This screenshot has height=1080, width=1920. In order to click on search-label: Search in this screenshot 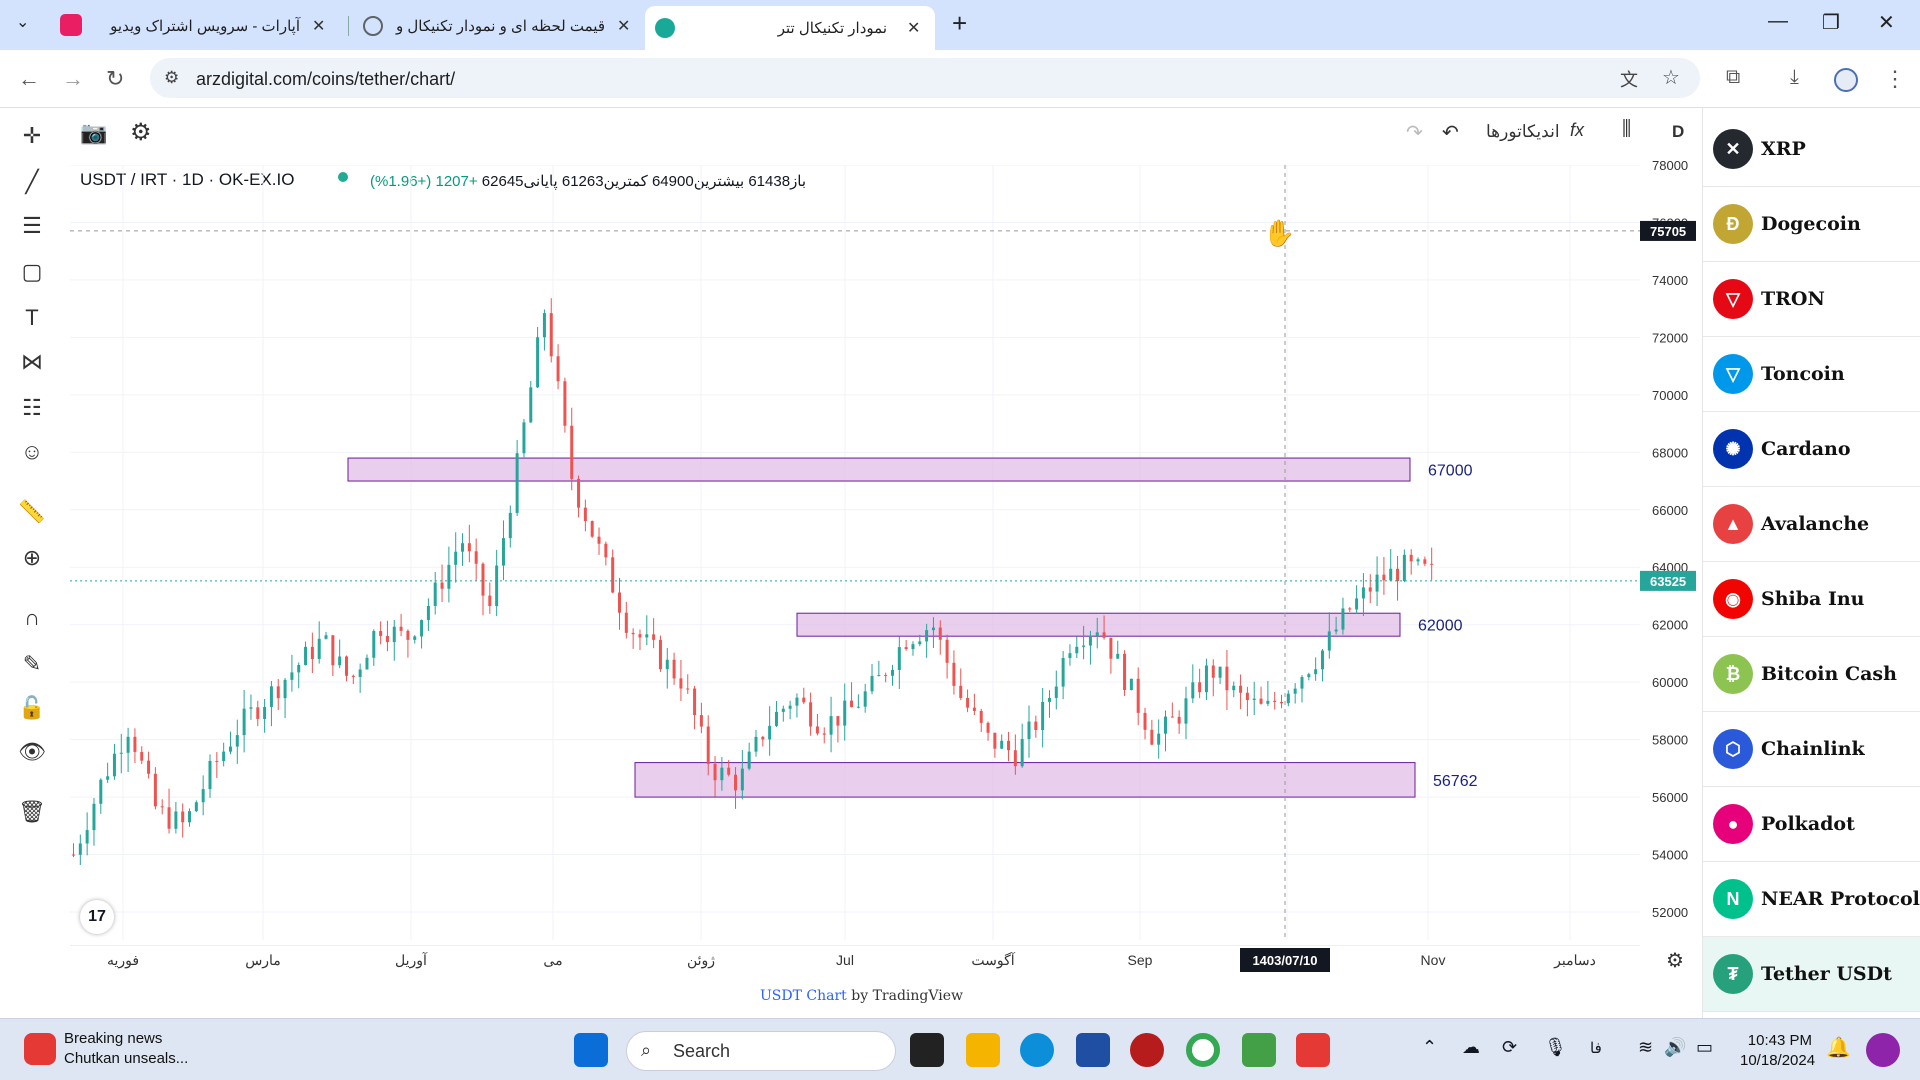, I will do `click(702, 1050)`.